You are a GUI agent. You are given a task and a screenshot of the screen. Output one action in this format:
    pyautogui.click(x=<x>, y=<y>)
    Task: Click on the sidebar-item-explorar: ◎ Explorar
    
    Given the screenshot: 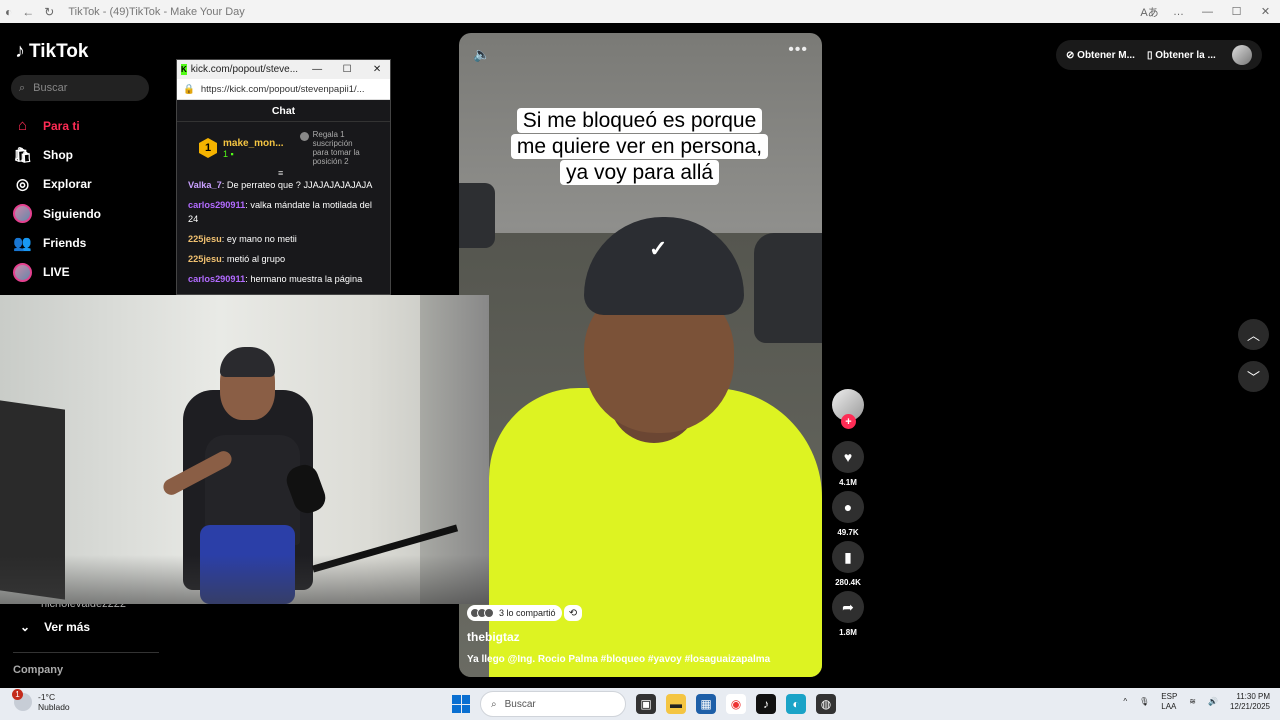 What is the action you would take?
    pyautogui.click(x=88, y=184)
    